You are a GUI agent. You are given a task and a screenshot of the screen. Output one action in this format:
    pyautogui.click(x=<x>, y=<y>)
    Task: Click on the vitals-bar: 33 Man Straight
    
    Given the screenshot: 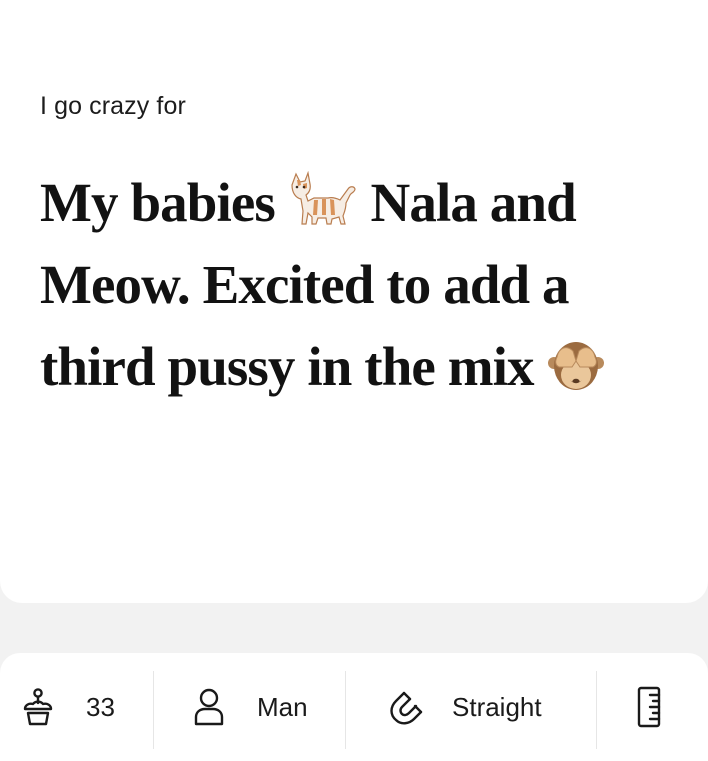 What is the action you would take?
    pyautogui.click(x=354, y=707)
    